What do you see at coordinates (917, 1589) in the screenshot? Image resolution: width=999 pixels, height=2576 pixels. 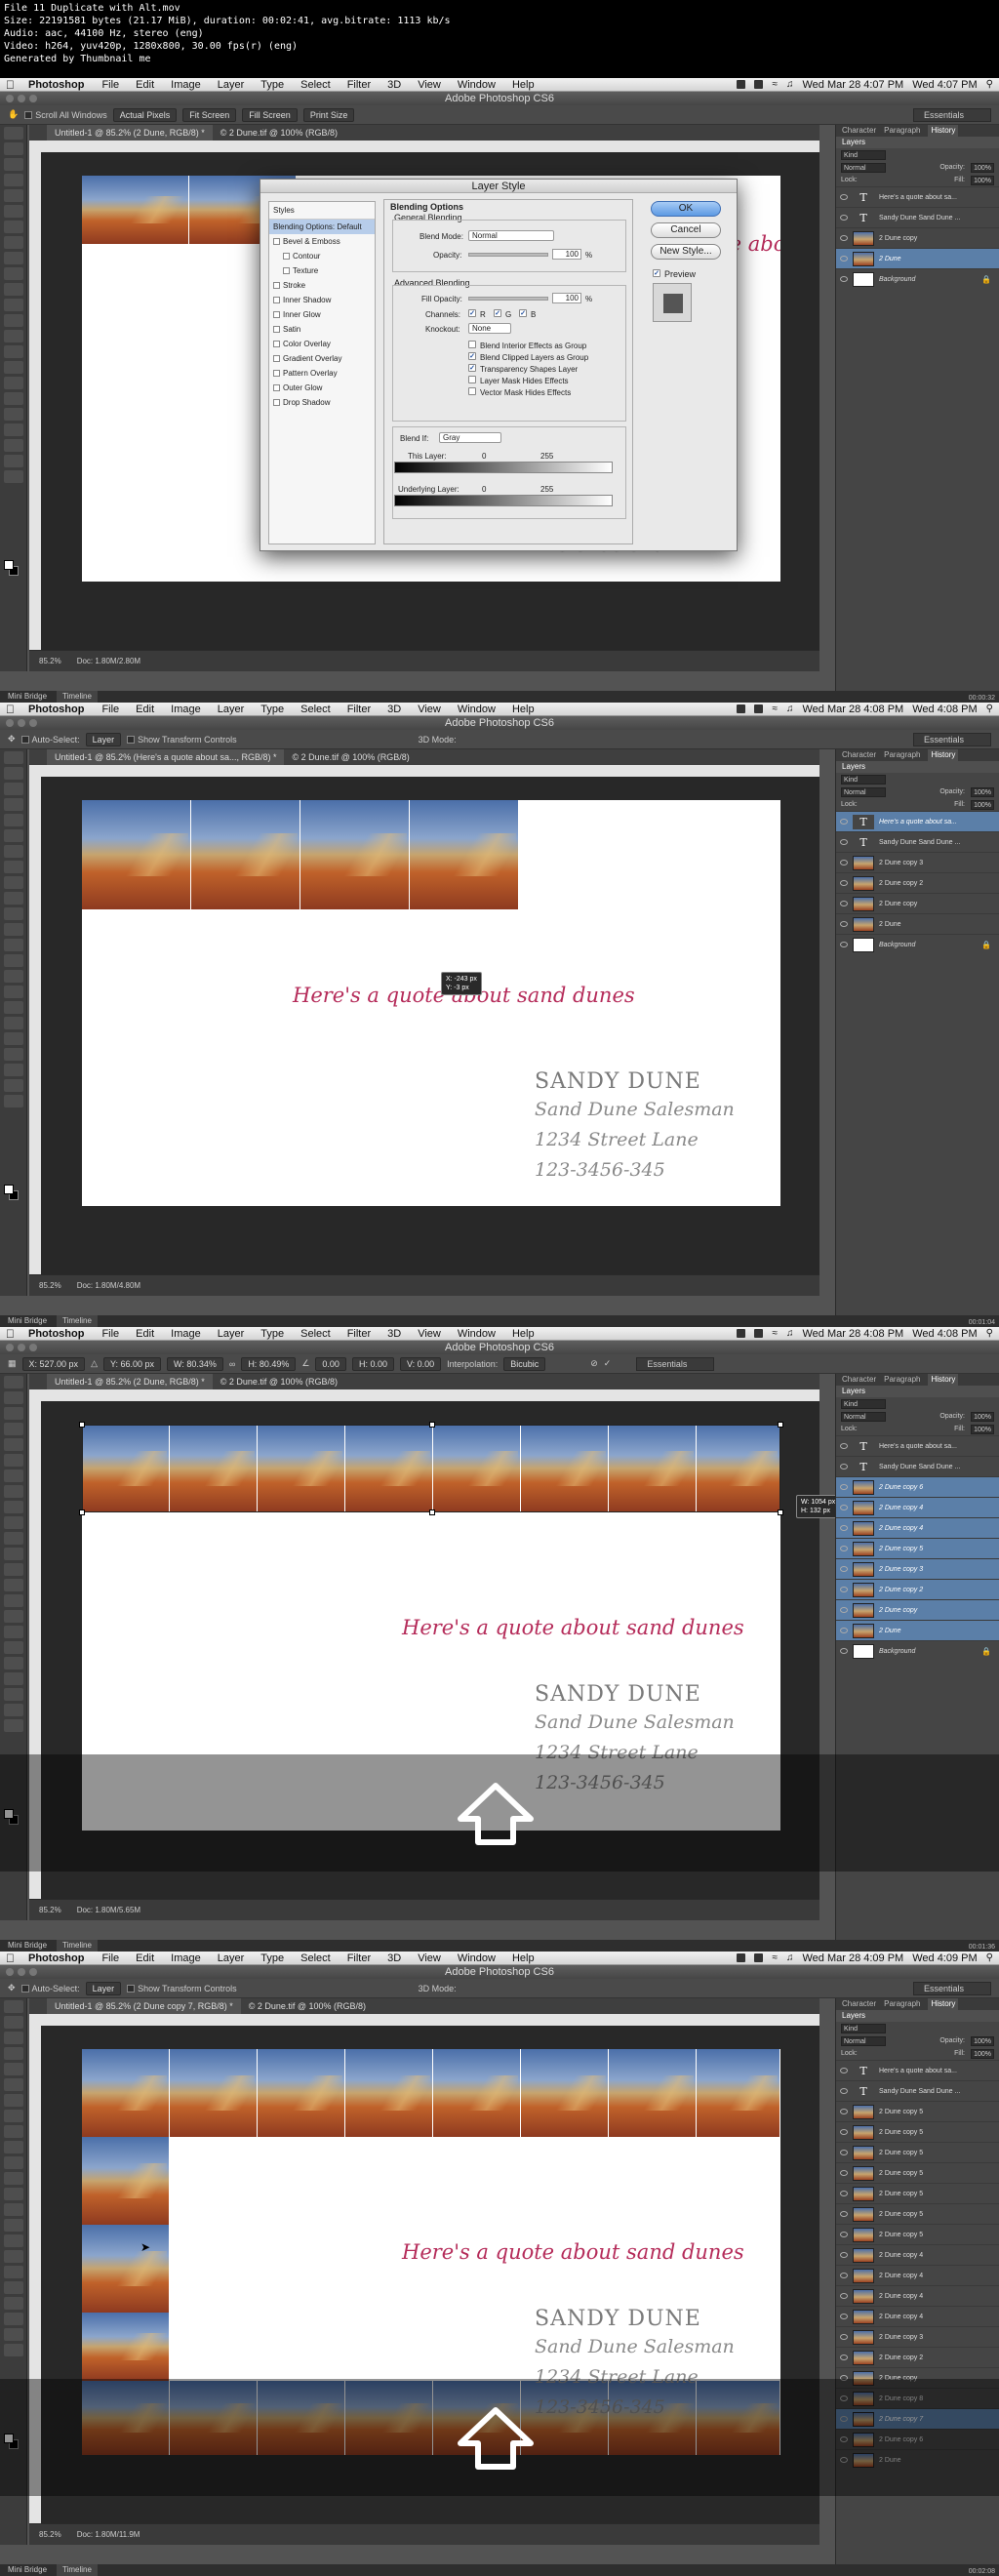 I see `layer-row-selected: 2 Dune copy 2` at bounding box center [917, 1589].